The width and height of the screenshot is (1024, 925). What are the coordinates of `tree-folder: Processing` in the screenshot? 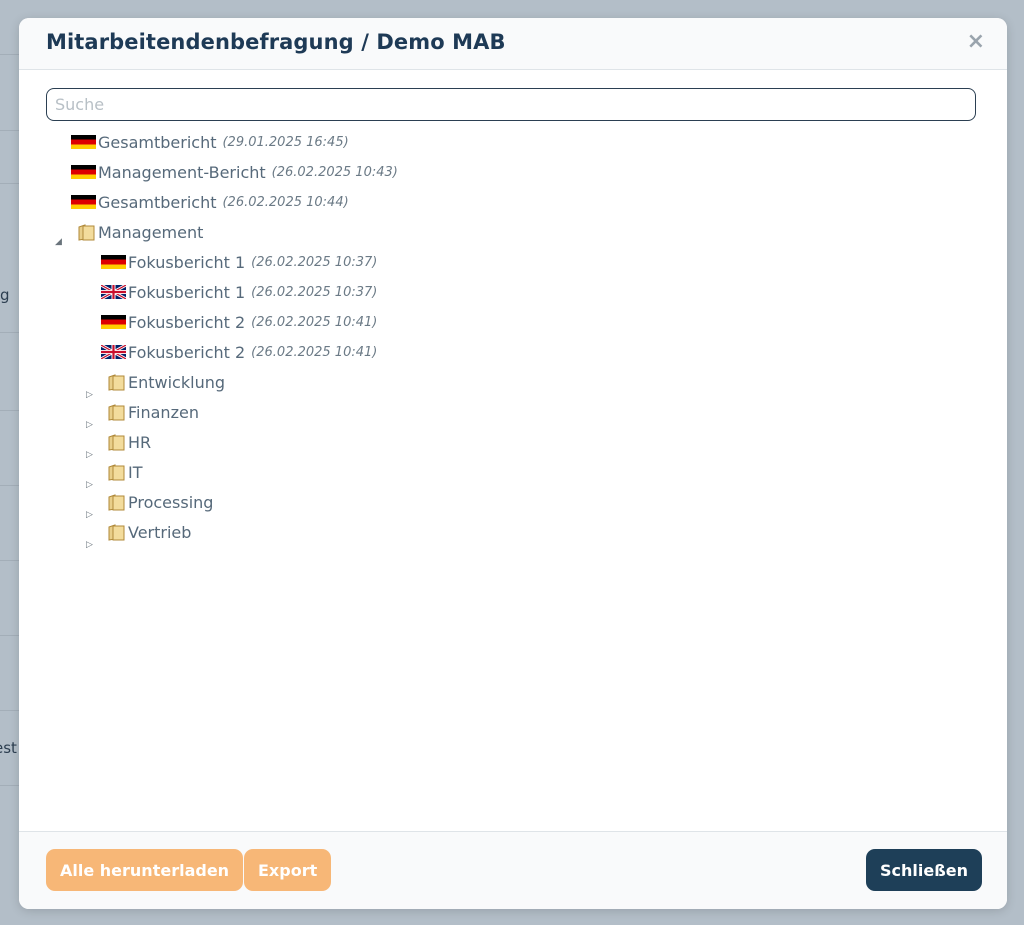 It's located at (160, 502).